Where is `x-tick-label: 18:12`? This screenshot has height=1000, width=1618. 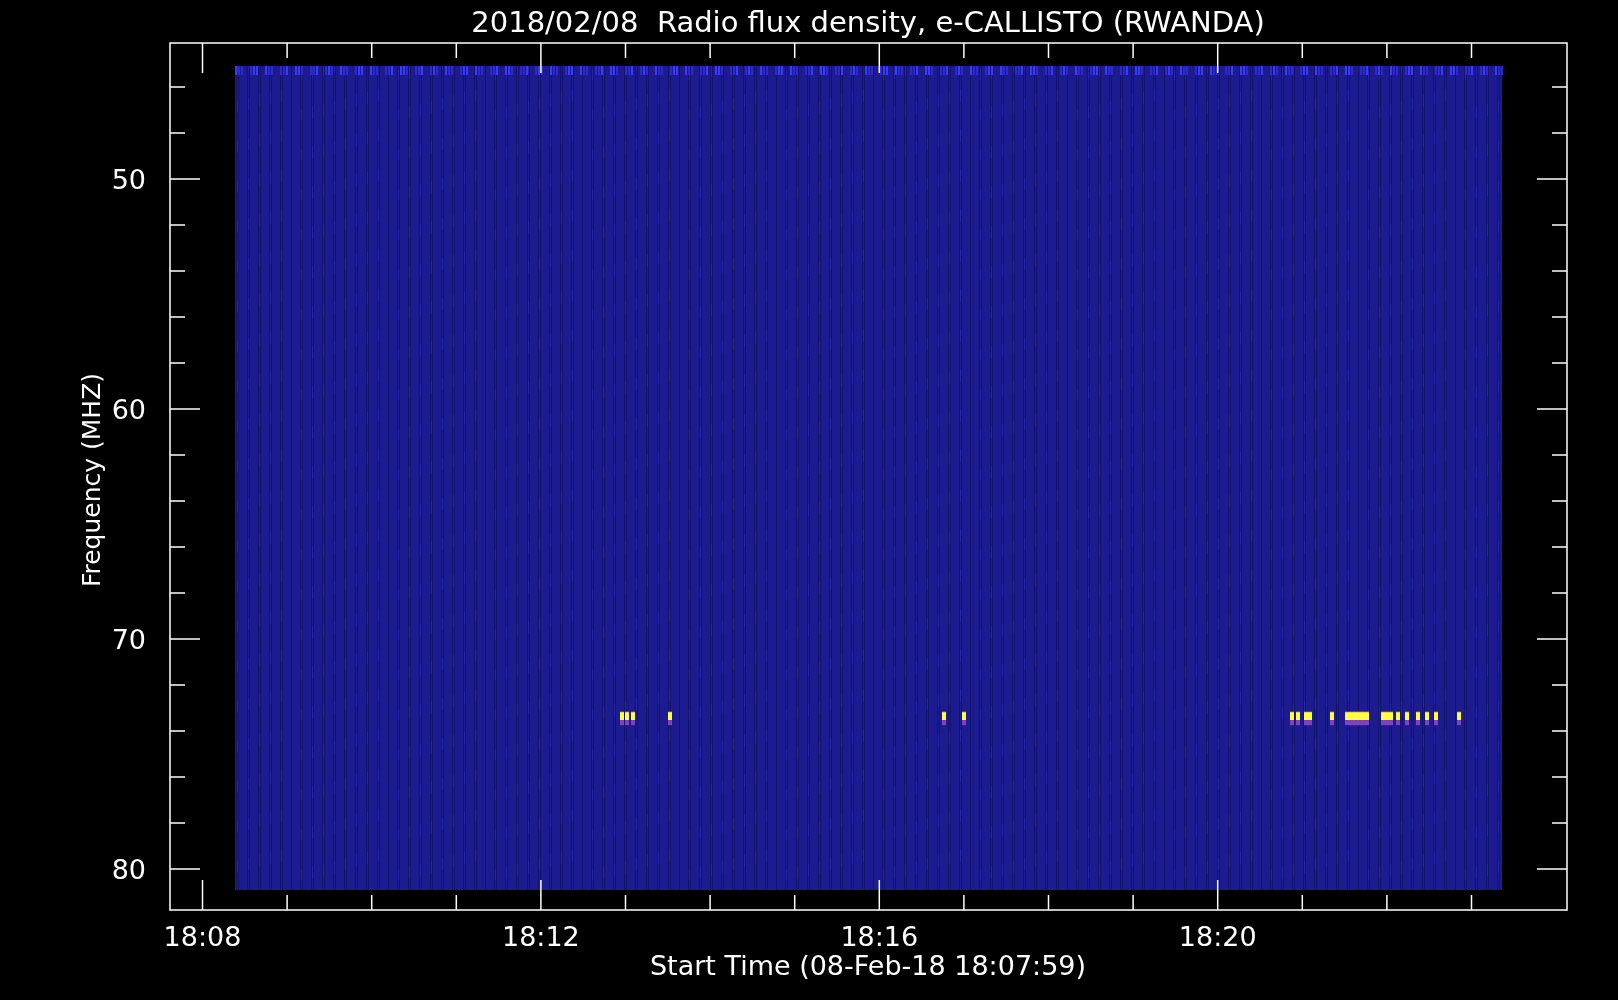 x-tick-label: 18:12 is located at coordinates (541, 936).